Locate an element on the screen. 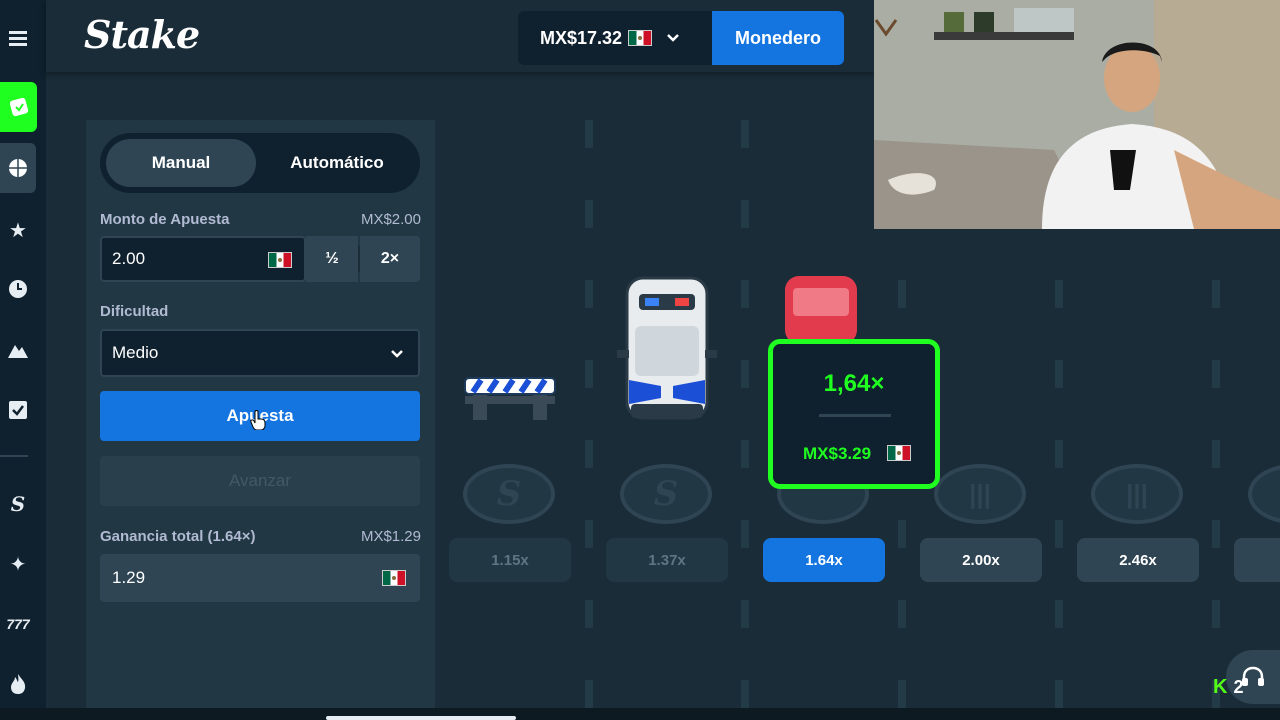  multiplier-tile-active: 1.64x is located at coordinates (824, 560).